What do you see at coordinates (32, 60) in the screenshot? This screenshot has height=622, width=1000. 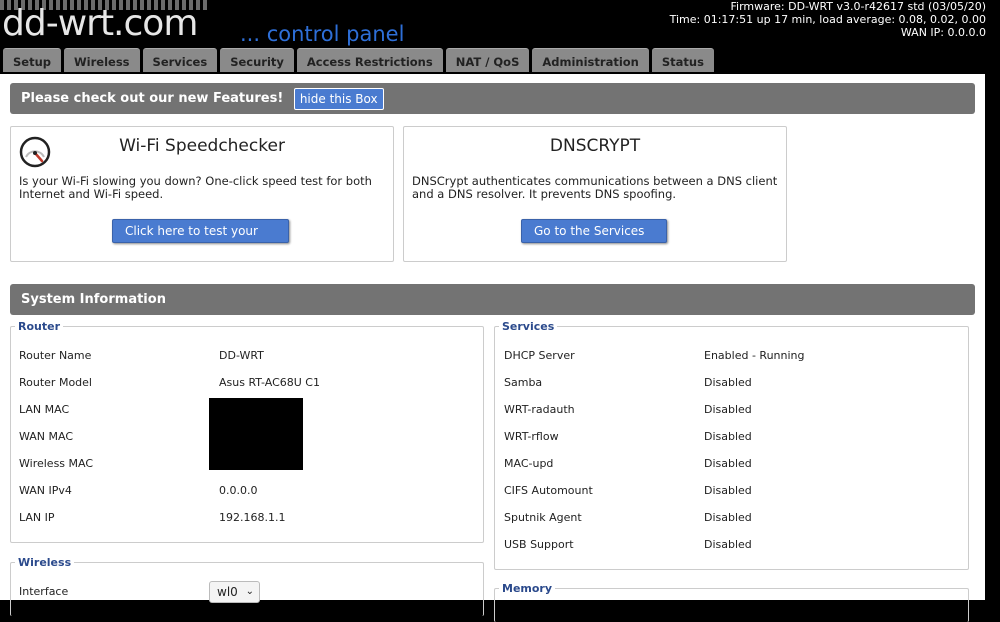 I see `tab-setup: Setup` at bounding box center [32, 60].